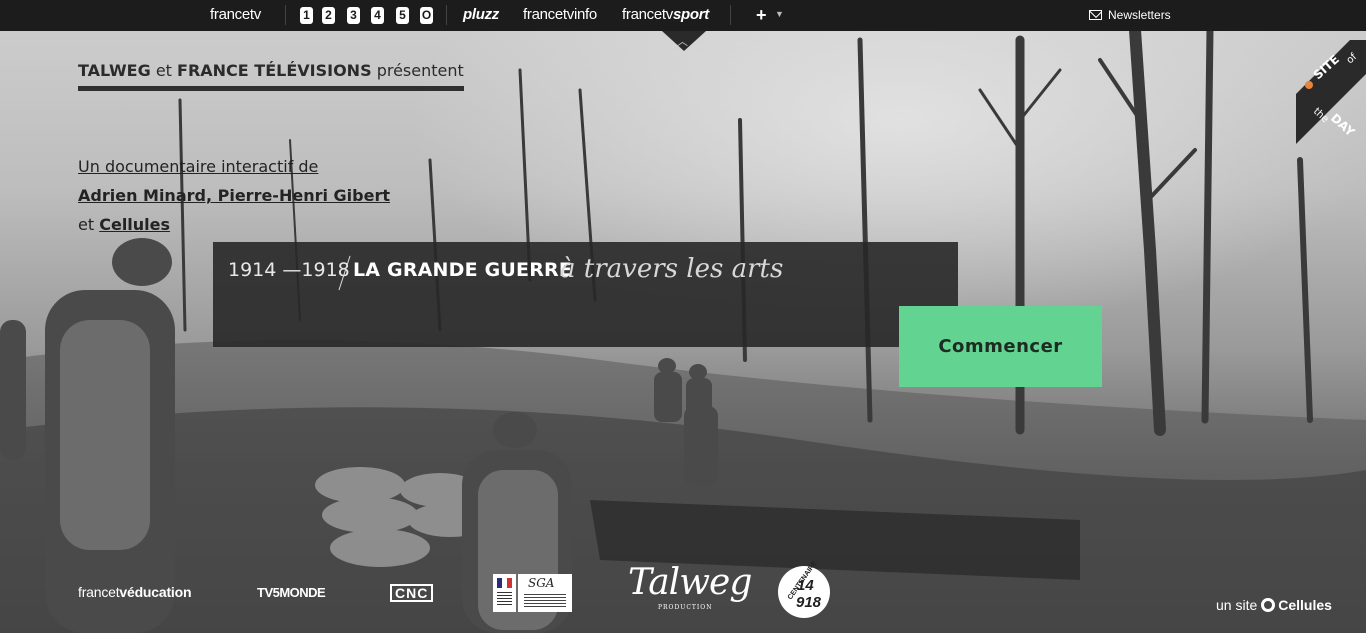  What do you see at coordinates (99, 592) in the screenshot?
I see `francetveducation-prefix: francet` at bounding box center [99, 592].